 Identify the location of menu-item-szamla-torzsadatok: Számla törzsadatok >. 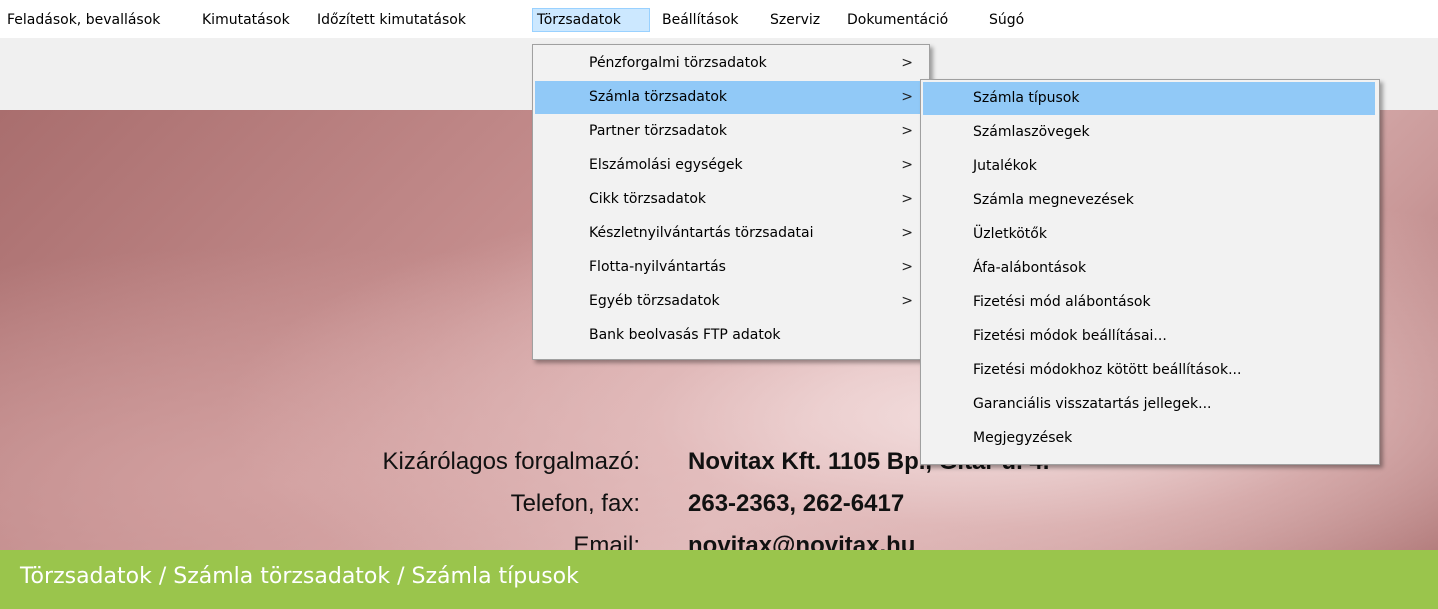
(730, 97).